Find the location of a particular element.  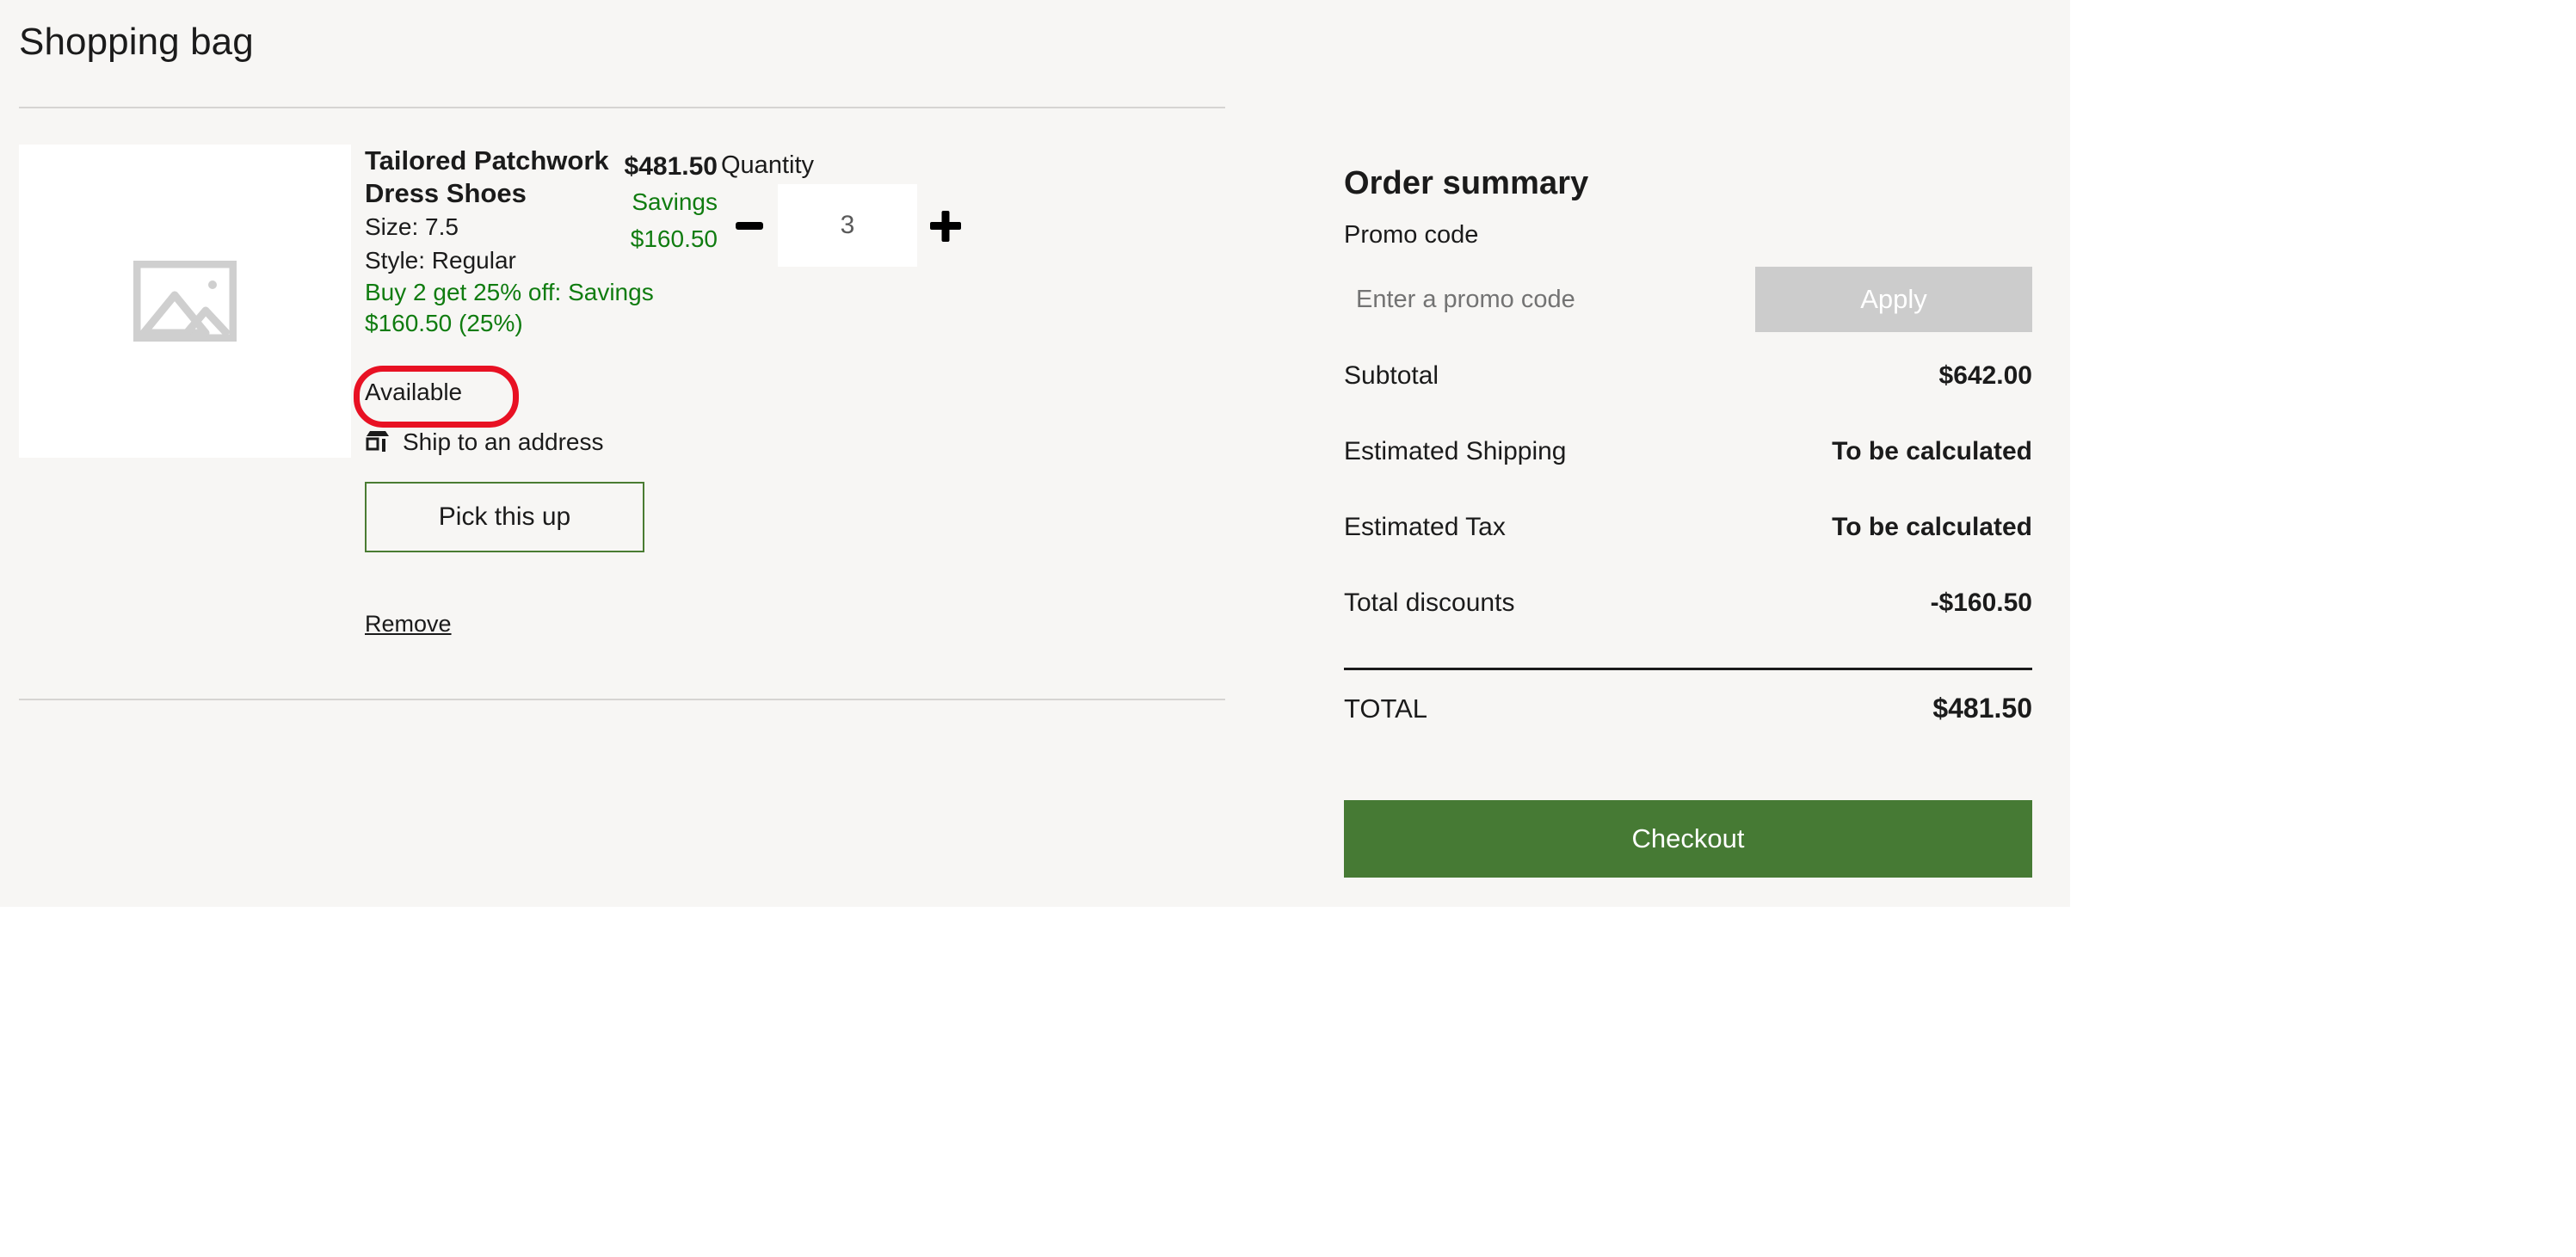

summary-value: -$160.50 is located at coordinates (1981, 602).